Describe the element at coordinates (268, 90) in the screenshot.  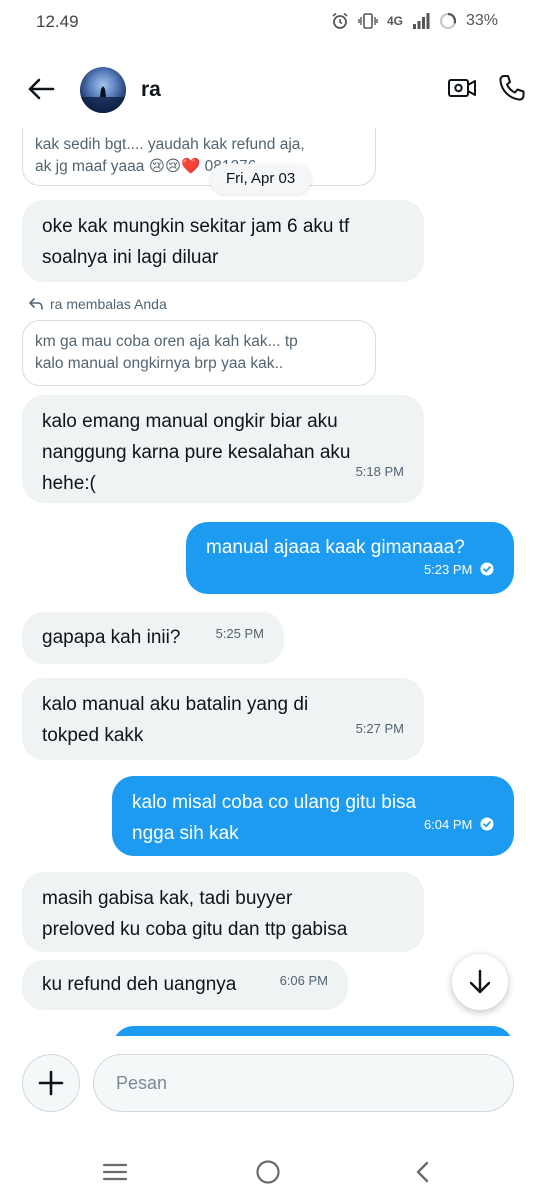
I see `chat-header: ra` at that location.